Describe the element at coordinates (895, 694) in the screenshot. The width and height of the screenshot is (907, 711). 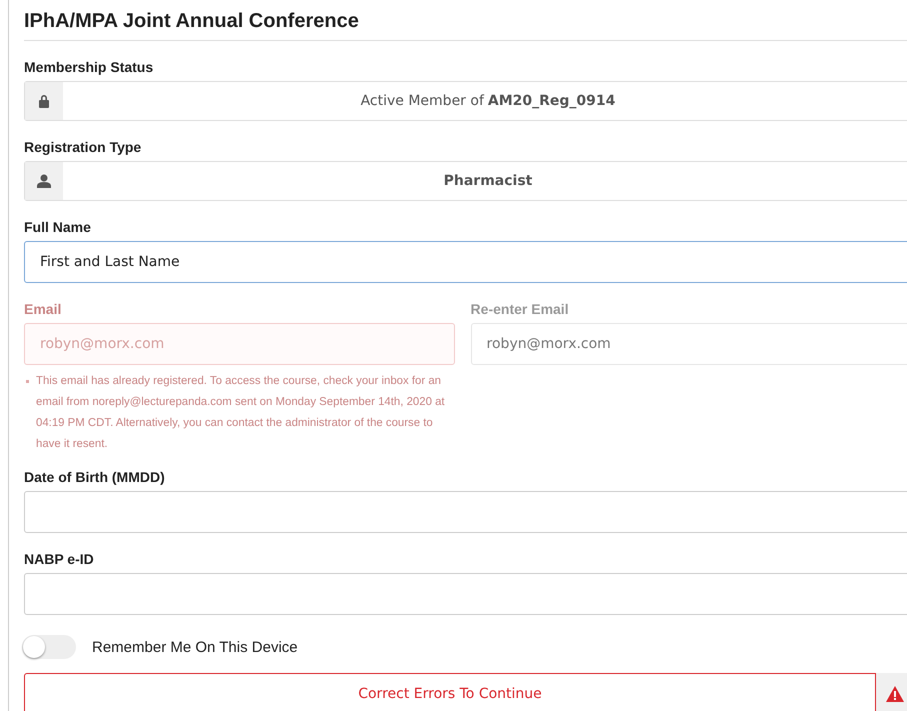
I see `warning-icon` at that location.